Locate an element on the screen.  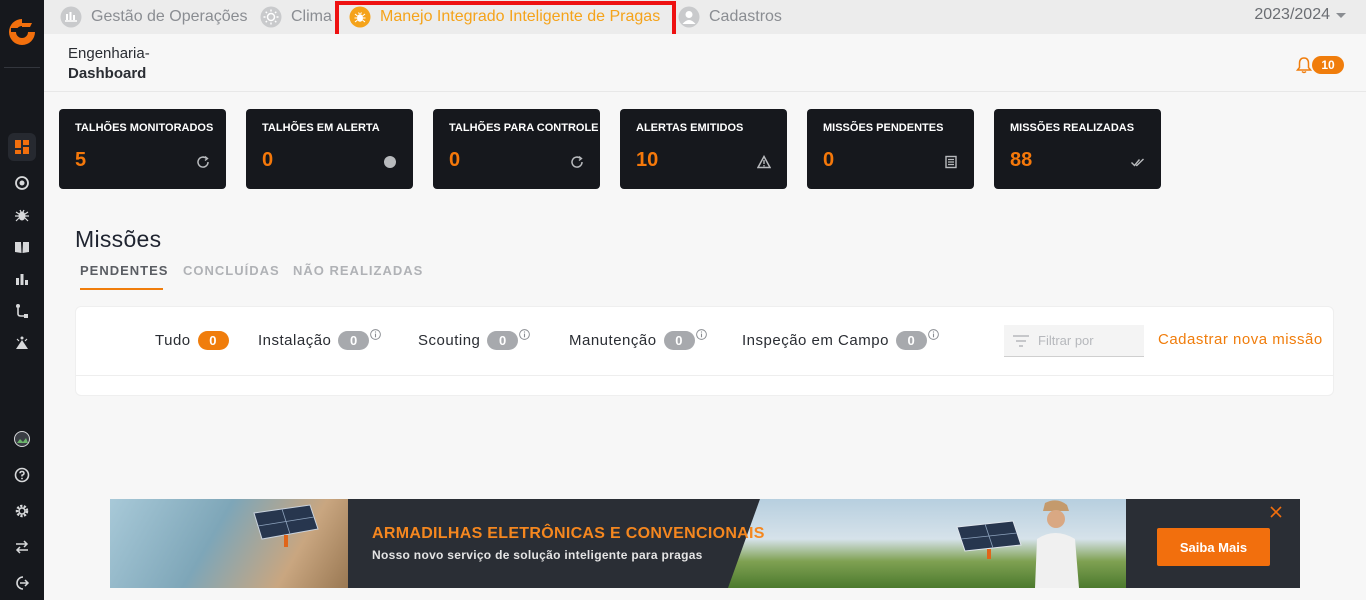
filter-label: Scouting is located at coordinates (449, 340).